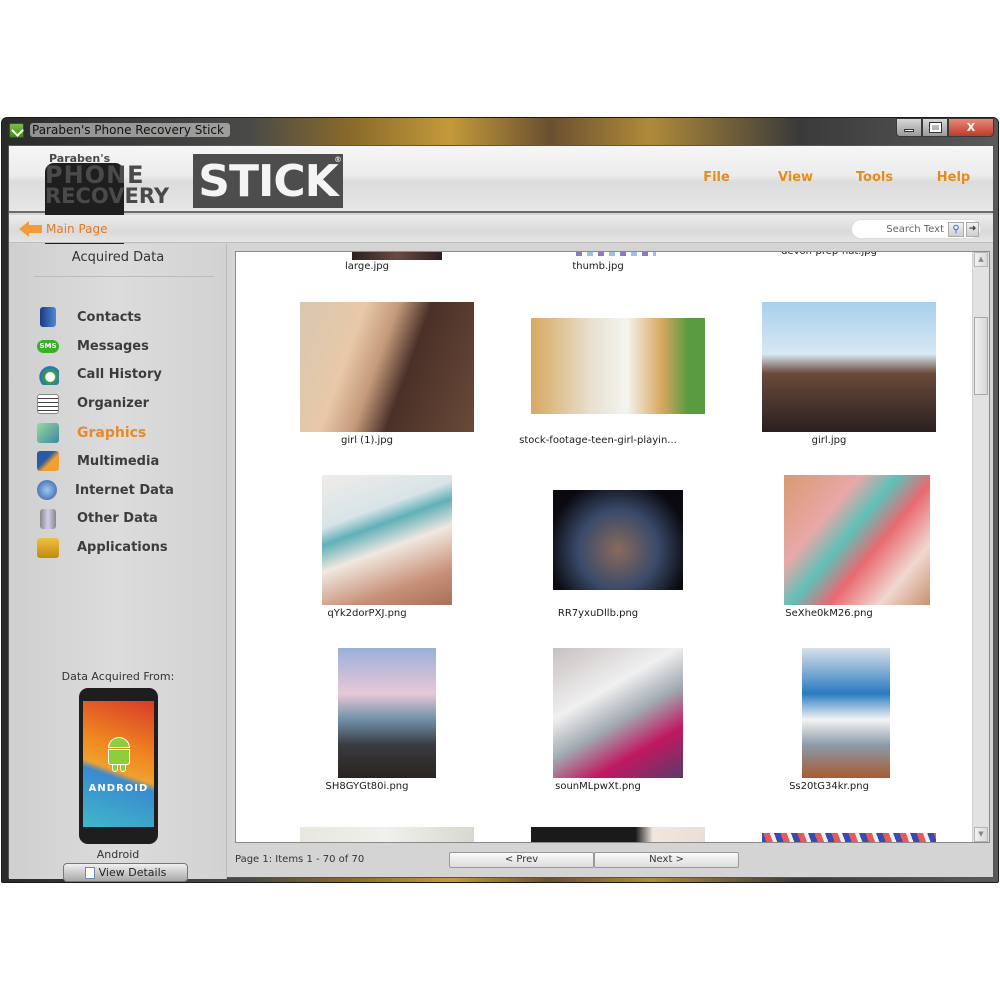  What do you see at coordinates (16, 130) in the screenshot?
I see `app-icon` at bounding box center [16, 130].